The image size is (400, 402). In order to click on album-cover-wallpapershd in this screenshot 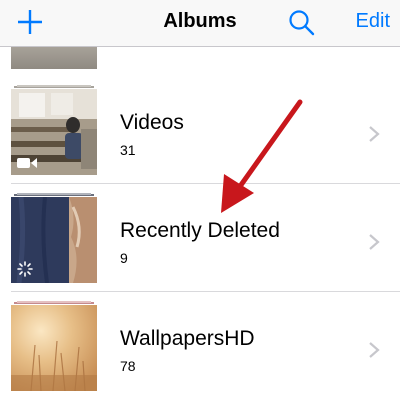, I will do `click(54, 348)`.